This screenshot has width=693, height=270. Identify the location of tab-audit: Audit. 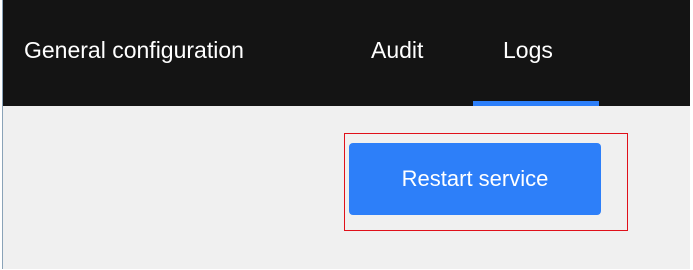
(397, 53).